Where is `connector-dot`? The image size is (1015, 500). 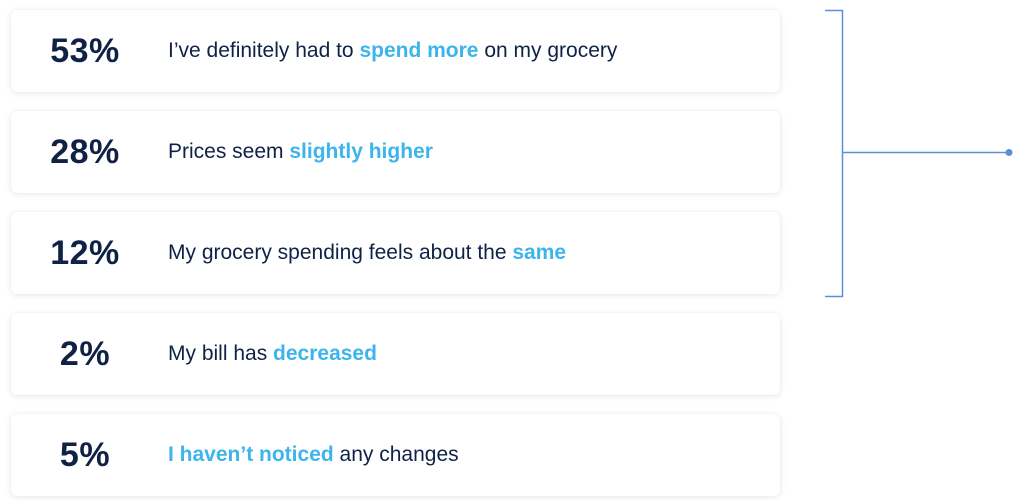
connector-dot is located at coordinates (1009, 152).